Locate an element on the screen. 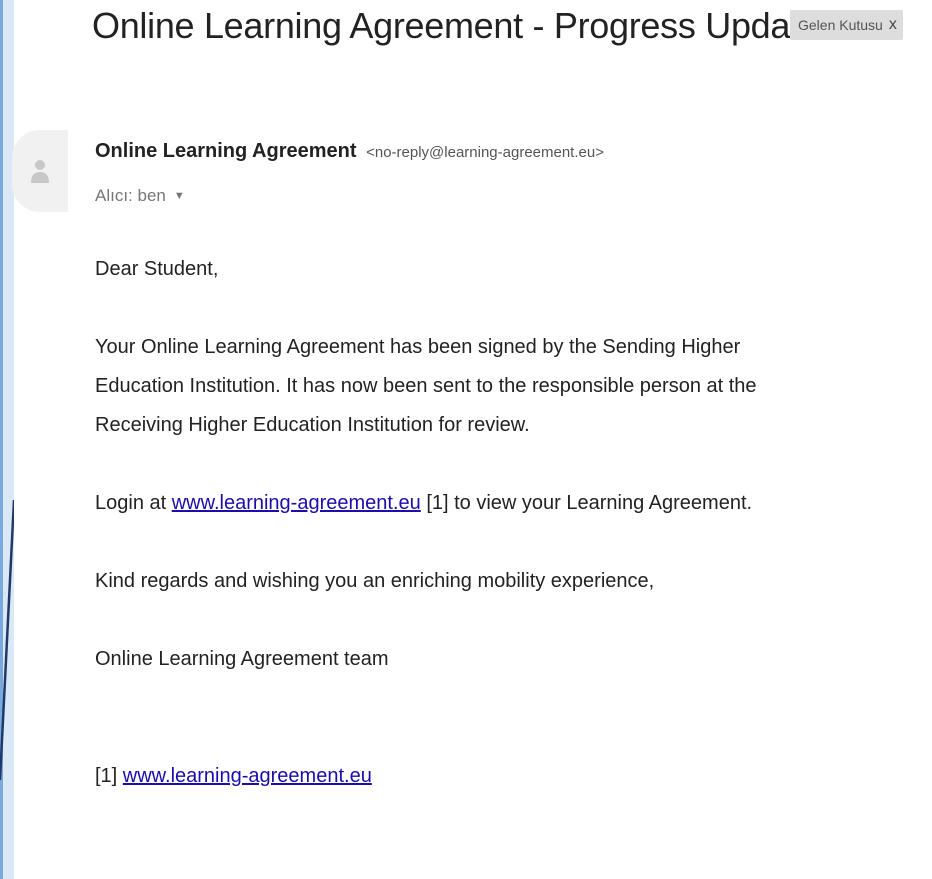  recipient-text: Alıcı: ben is located at coordinates (130, 195).